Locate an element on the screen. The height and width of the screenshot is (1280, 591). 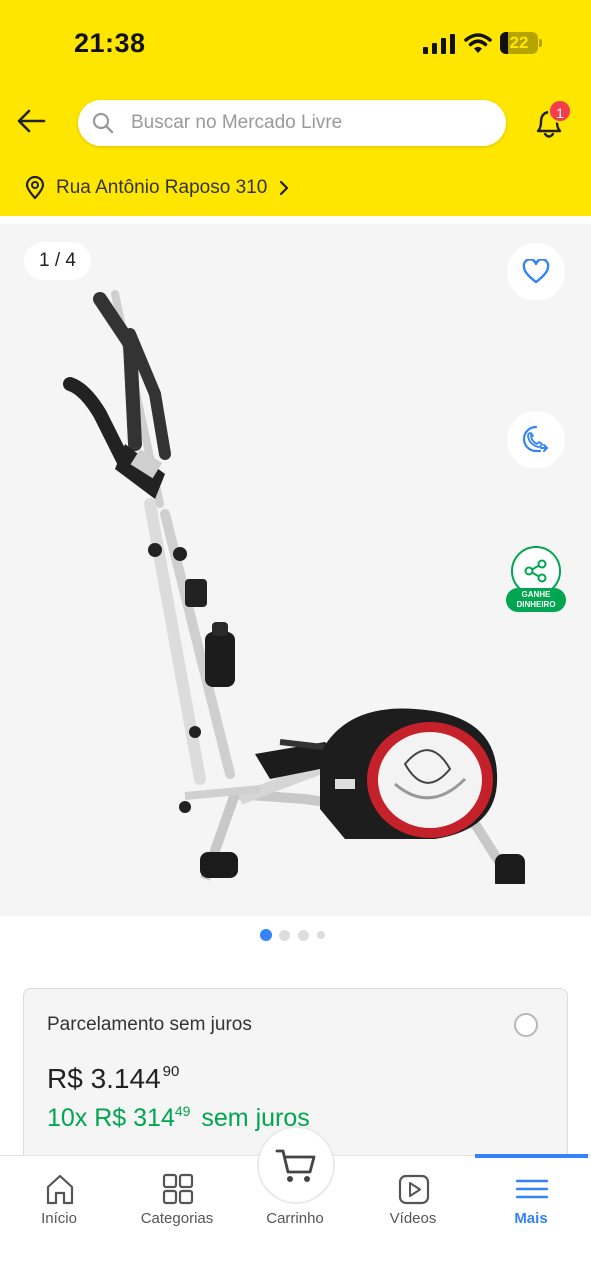
nav-item-inicio: Início is located at coordinates (59, 1201).